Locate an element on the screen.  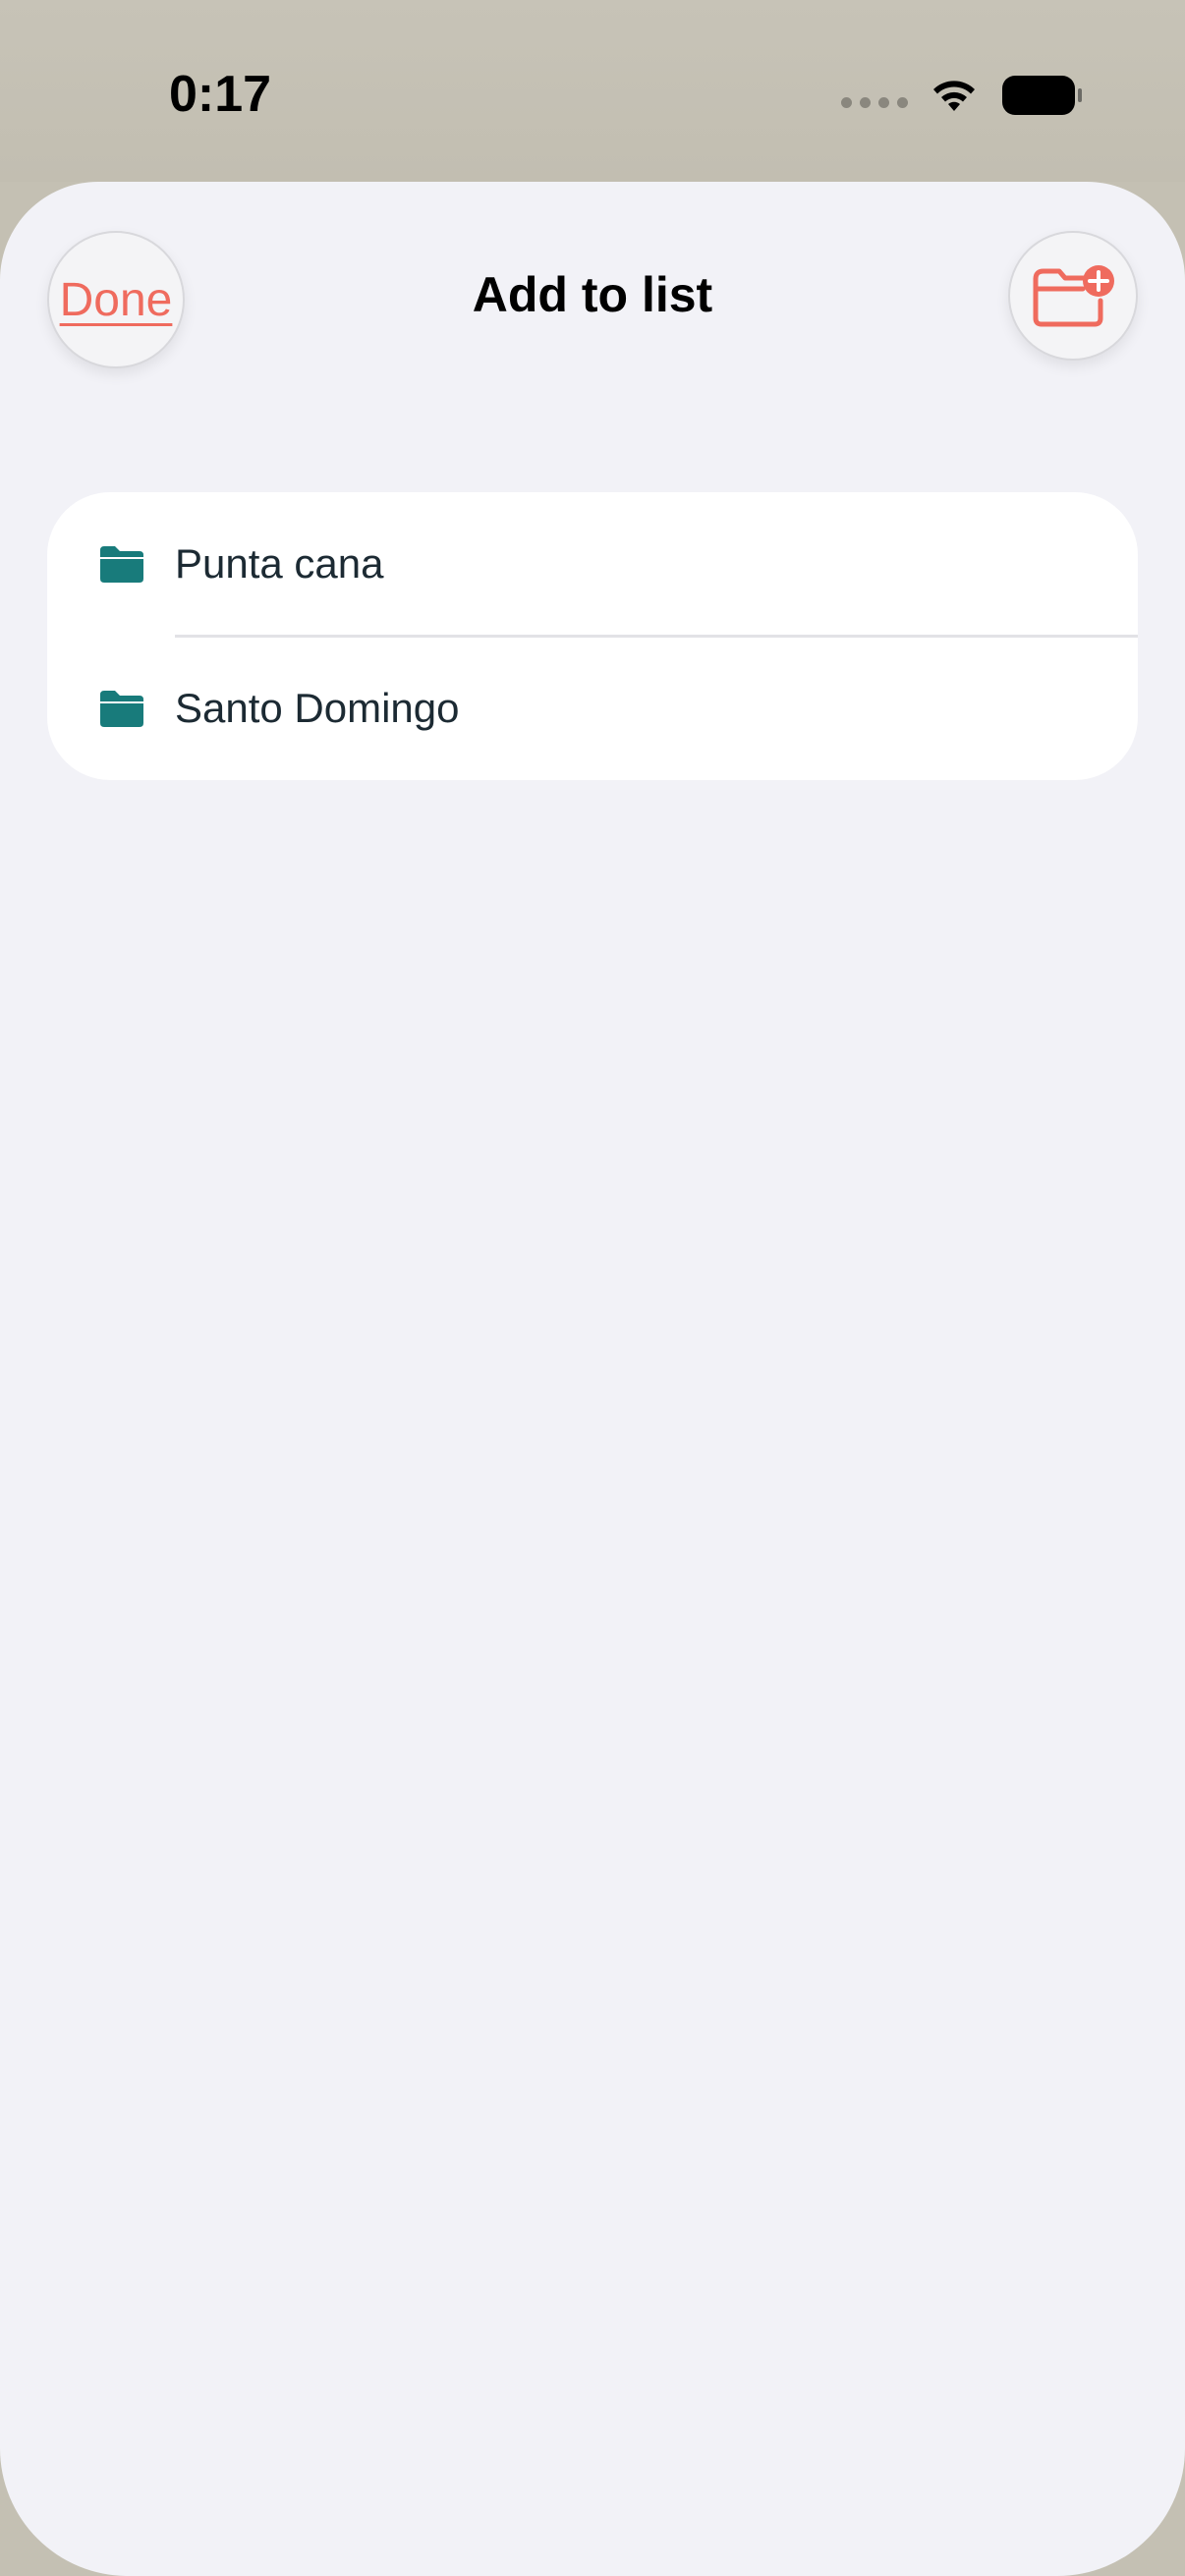
lists-card: Punta cana Santo Domingo is located at coordinates (592, 636).